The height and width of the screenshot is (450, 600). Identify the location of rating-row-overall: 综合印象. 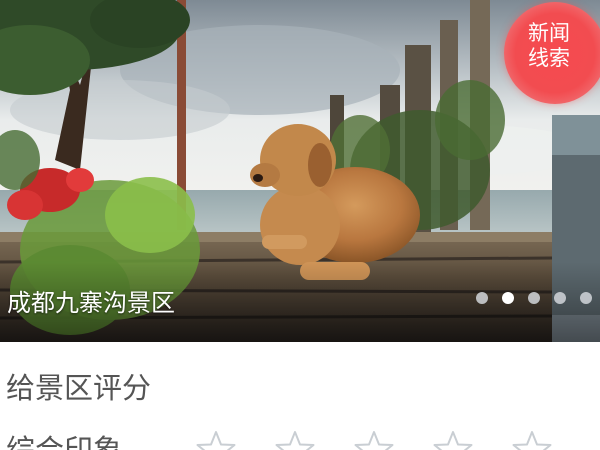
(303, 440).